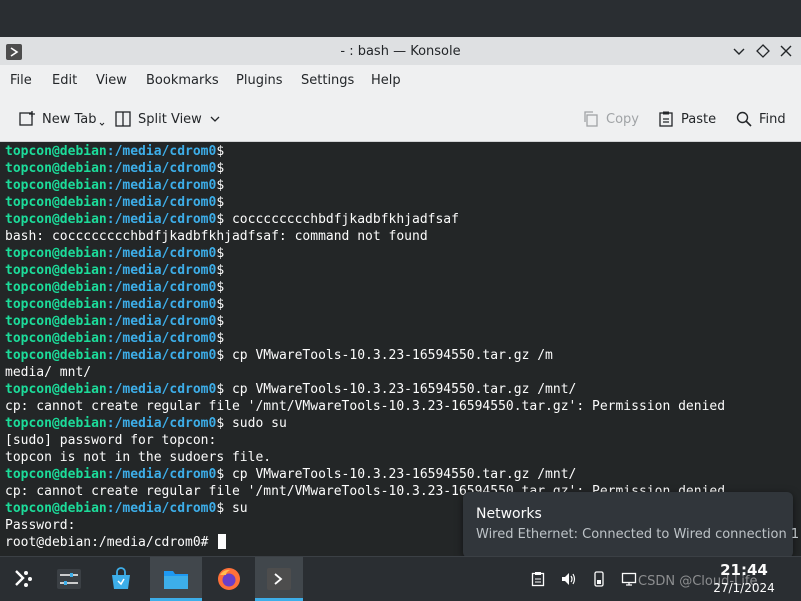  What do you see at coordinates (255, 423) in the screenshot?
I see `command-text: sudo su` at bounding box center [255, 423].